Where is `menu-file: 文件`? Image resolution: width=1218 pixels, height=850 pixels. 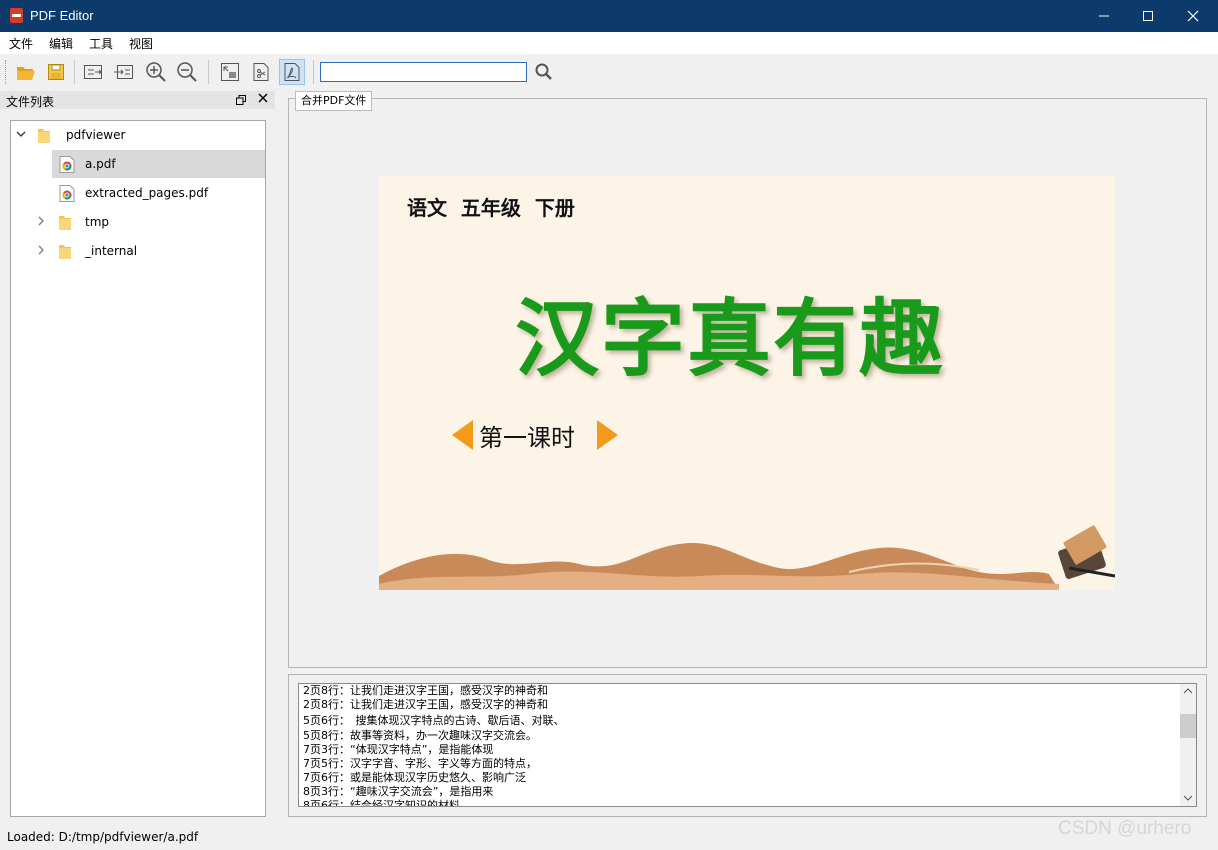
menu-file: 文件 is located at coordinates (21, 43).